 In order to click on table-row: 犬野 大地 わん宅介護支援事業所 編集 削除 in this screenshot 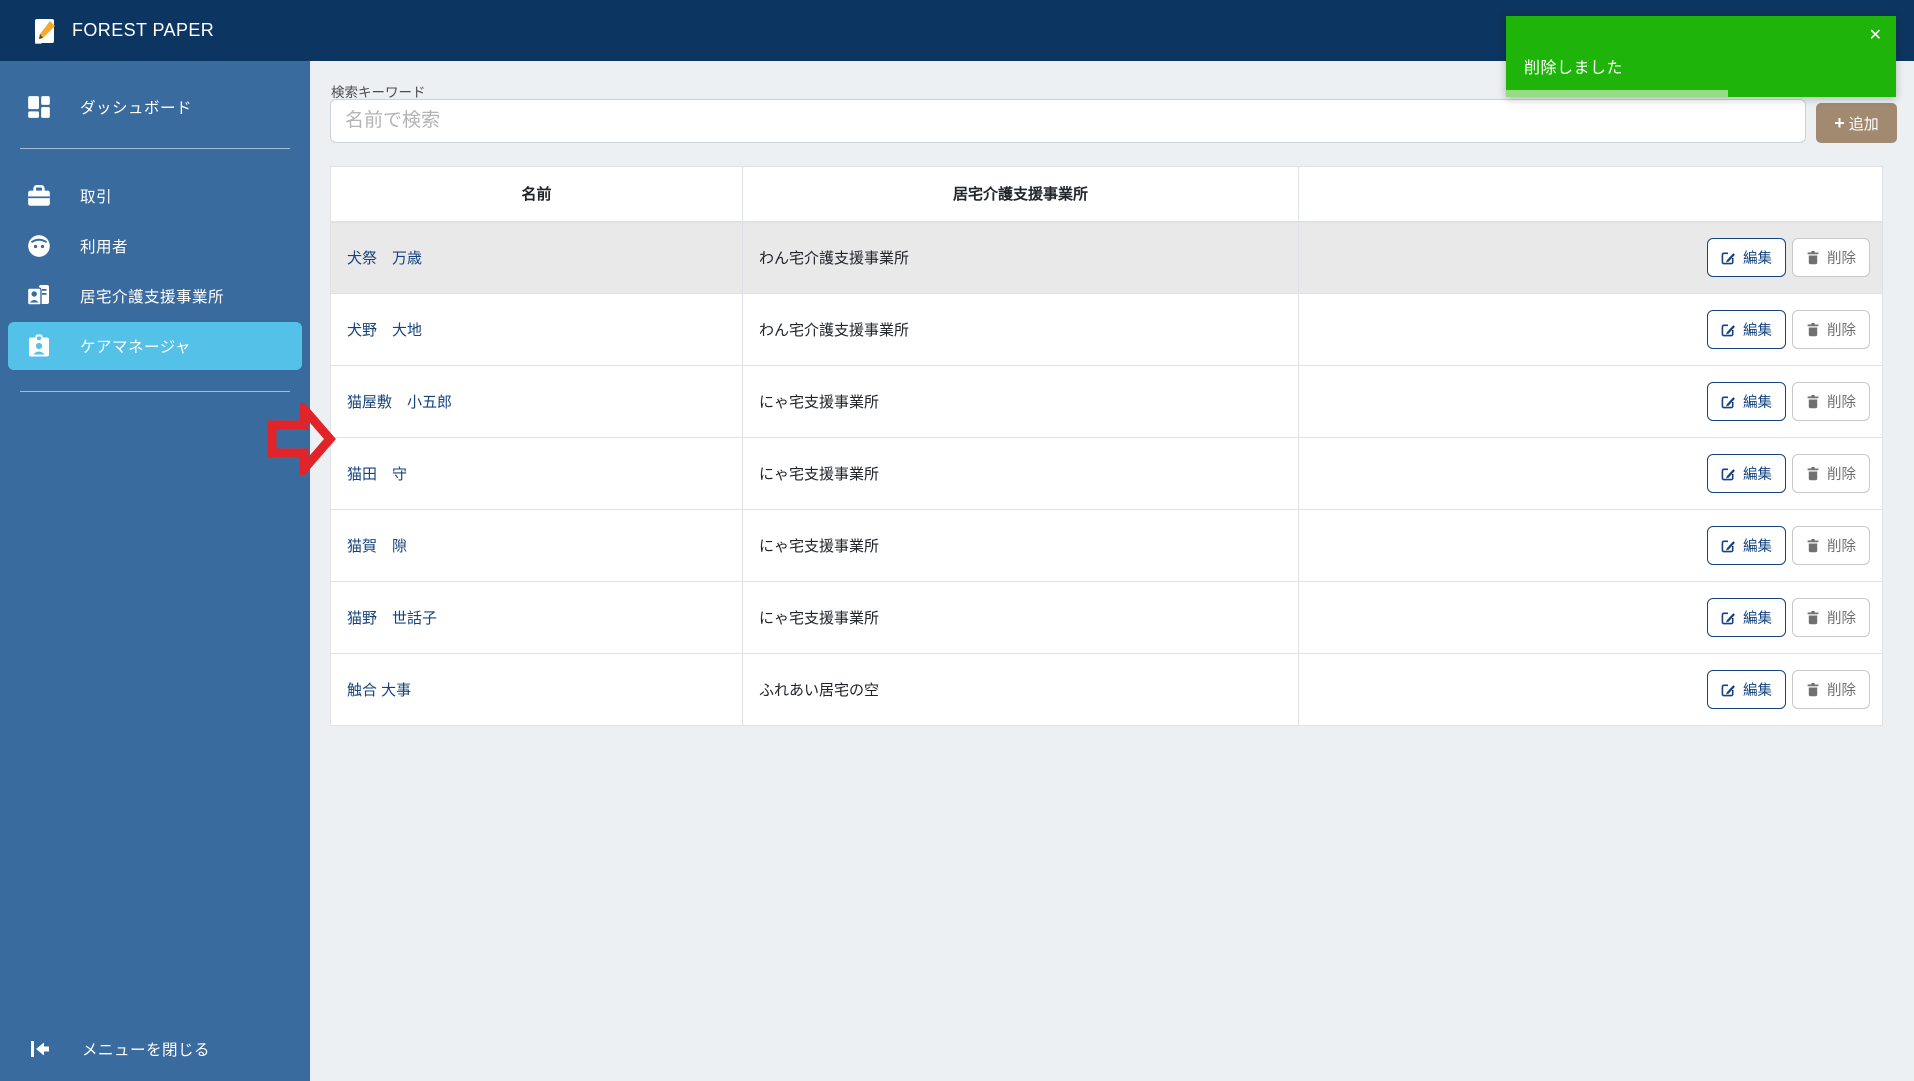, I will do `click(1106, 329)`.